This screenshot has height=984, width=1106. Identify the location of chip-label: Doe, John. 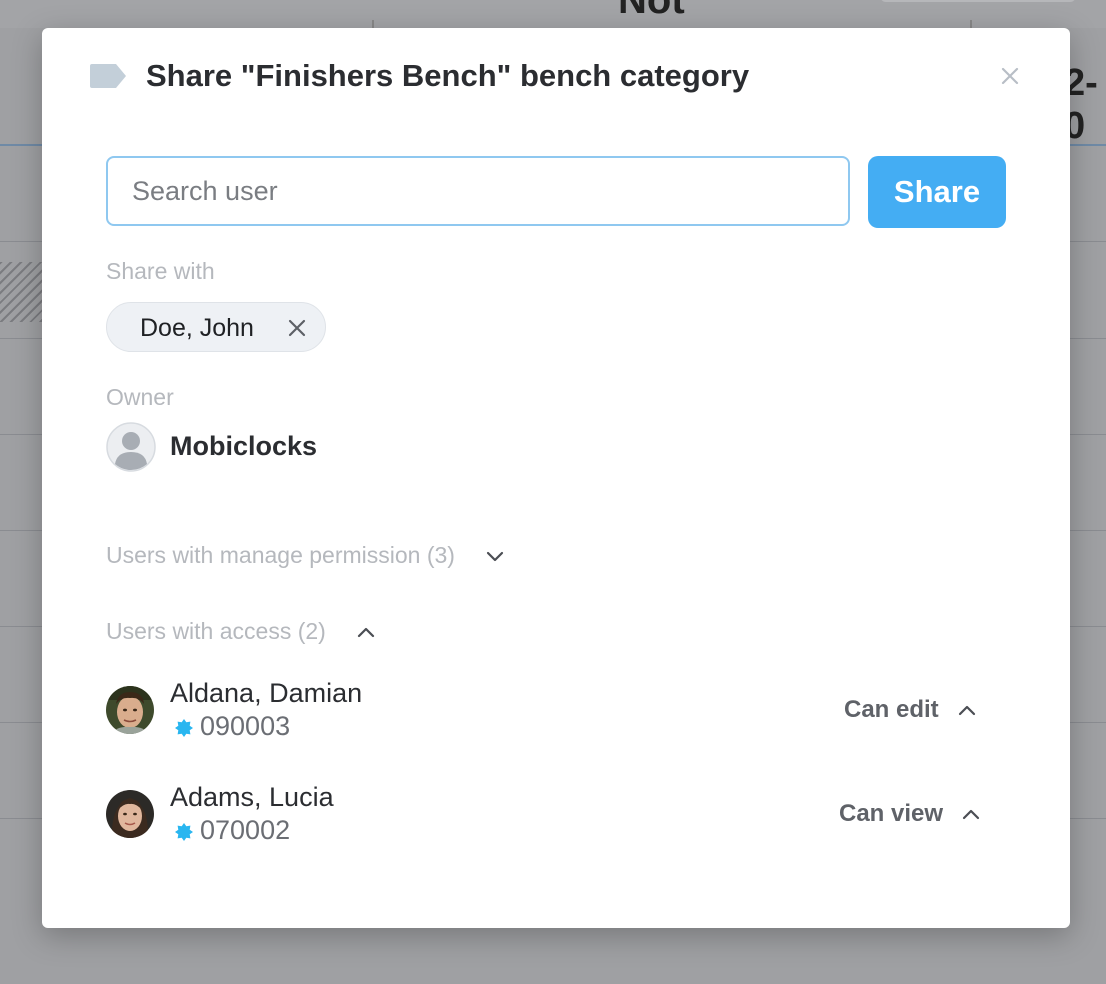
(197, 328).